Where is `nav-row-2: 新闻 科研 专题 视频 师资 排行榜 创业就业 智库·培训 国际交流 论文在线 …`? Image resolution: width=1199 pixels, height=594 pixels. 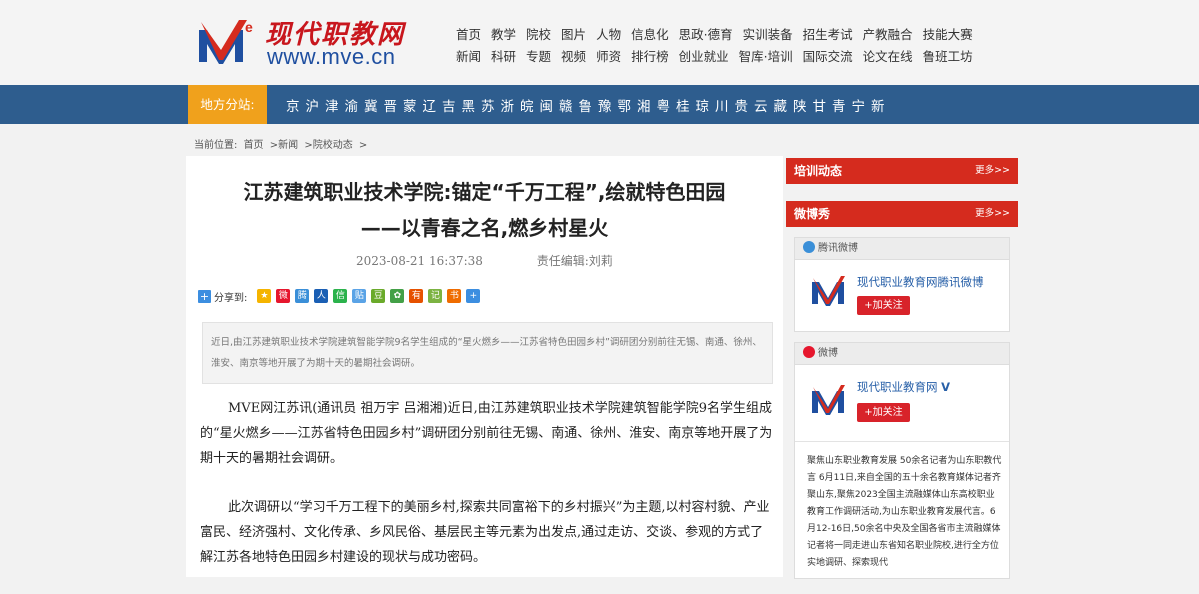
nav-row-2: 新闻 科研 专题 视频 师资 排行榜 创业就业 智库·培训 国际交流 论文在线 … is located at coordinates (736, 57).